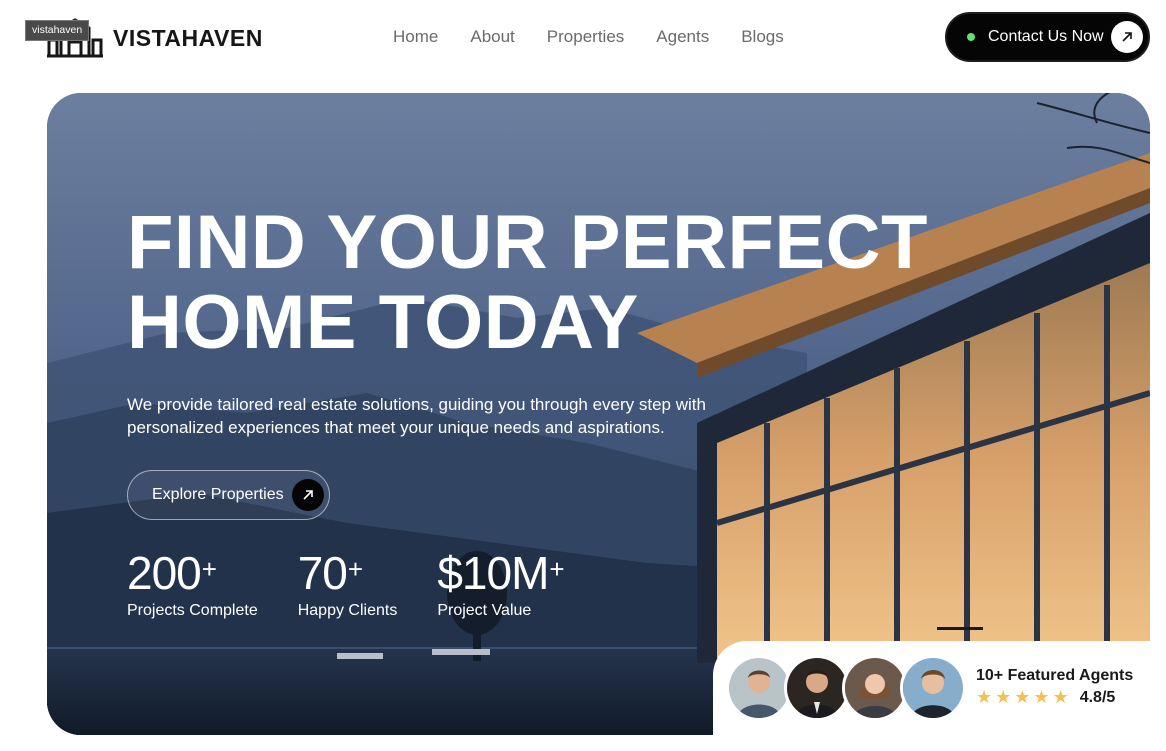 This screenshot has height=751, width=1166. I want to click on nav-properties: Properties, so click(585, 37).